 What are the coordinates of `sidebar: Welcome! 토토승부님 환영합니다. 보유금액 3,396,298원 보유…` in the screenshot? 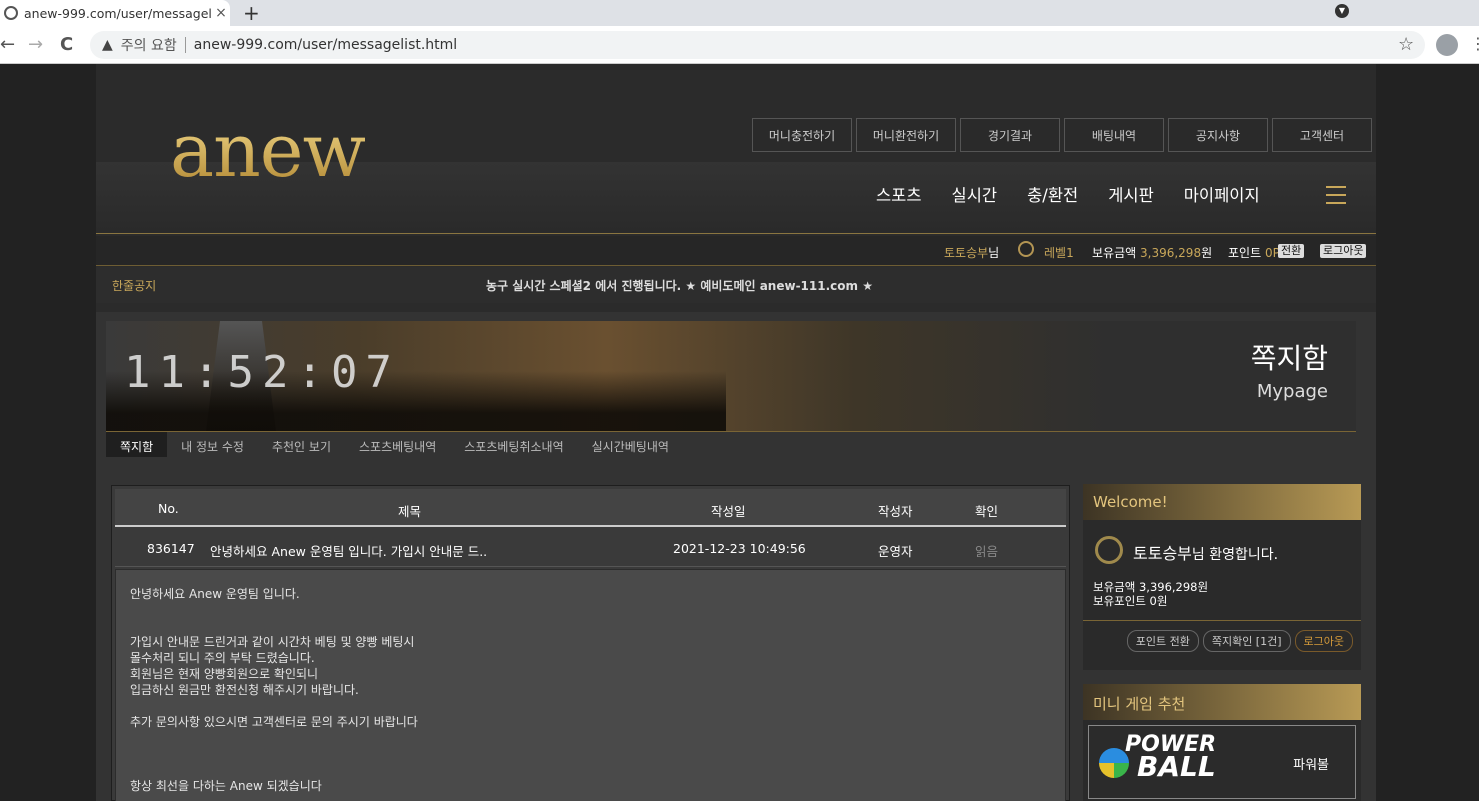 It's located at (1222, 642).